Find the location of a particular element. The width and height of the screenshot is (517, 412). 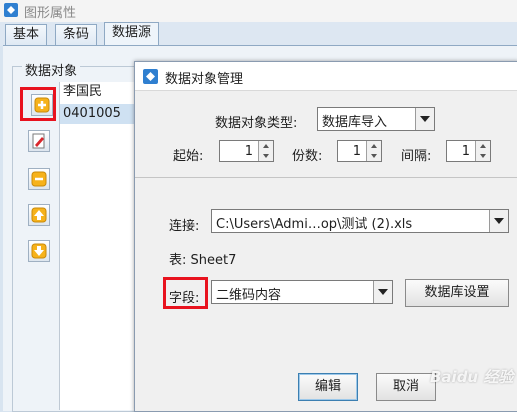

edit-object-button is located at coordinates (39, 141).